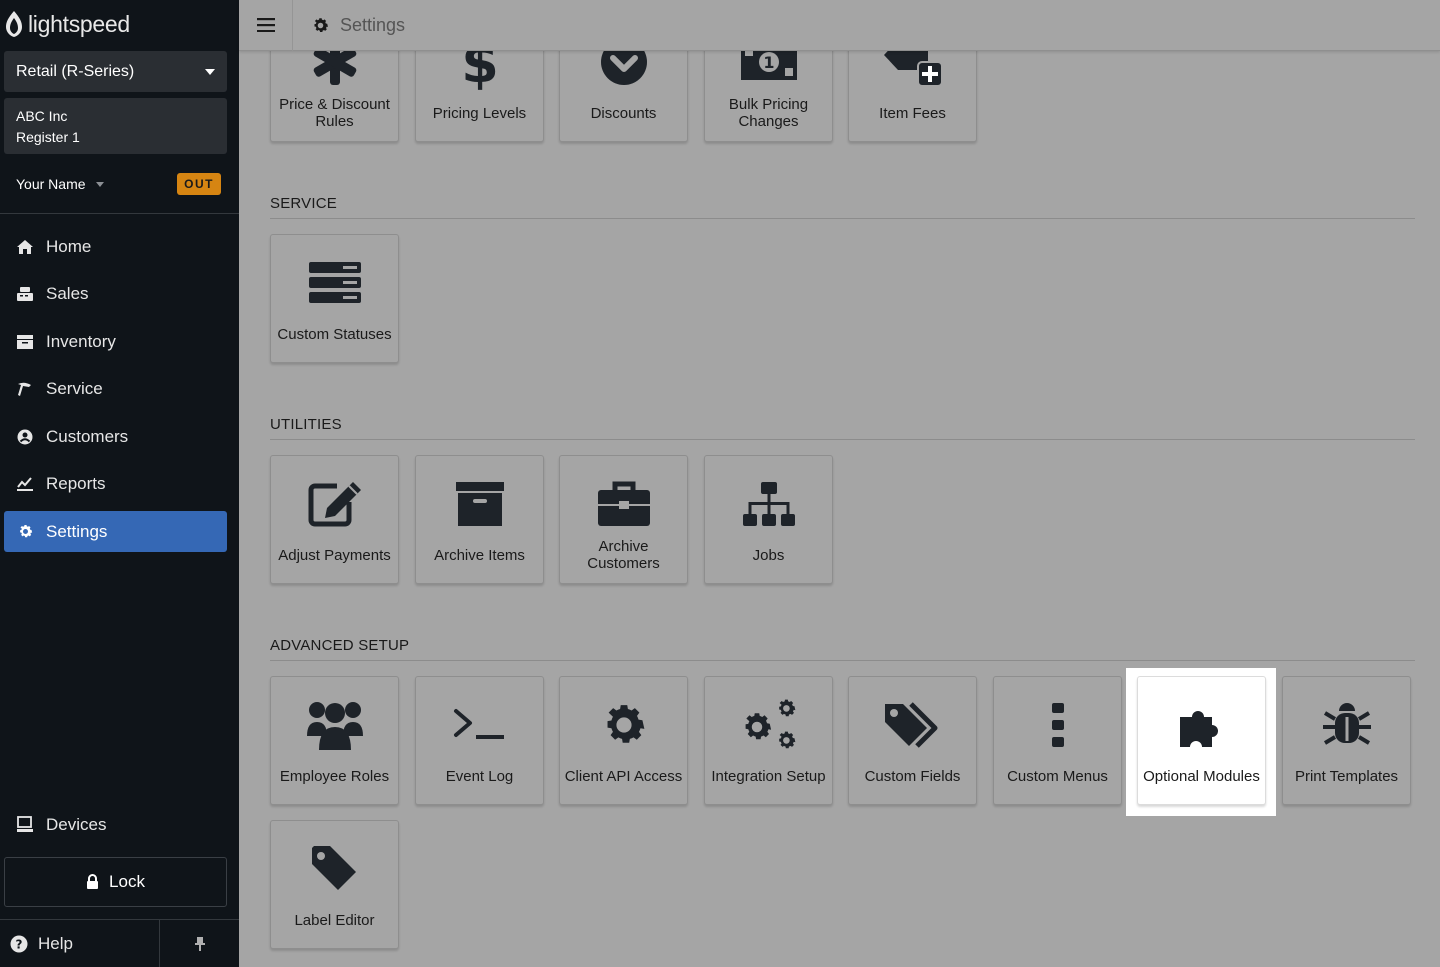 This screenshot has height=967, width=1440. Describe the element at coordinates (81, 341) in the screenshot. I see `nav-label: Inventory` at that location.